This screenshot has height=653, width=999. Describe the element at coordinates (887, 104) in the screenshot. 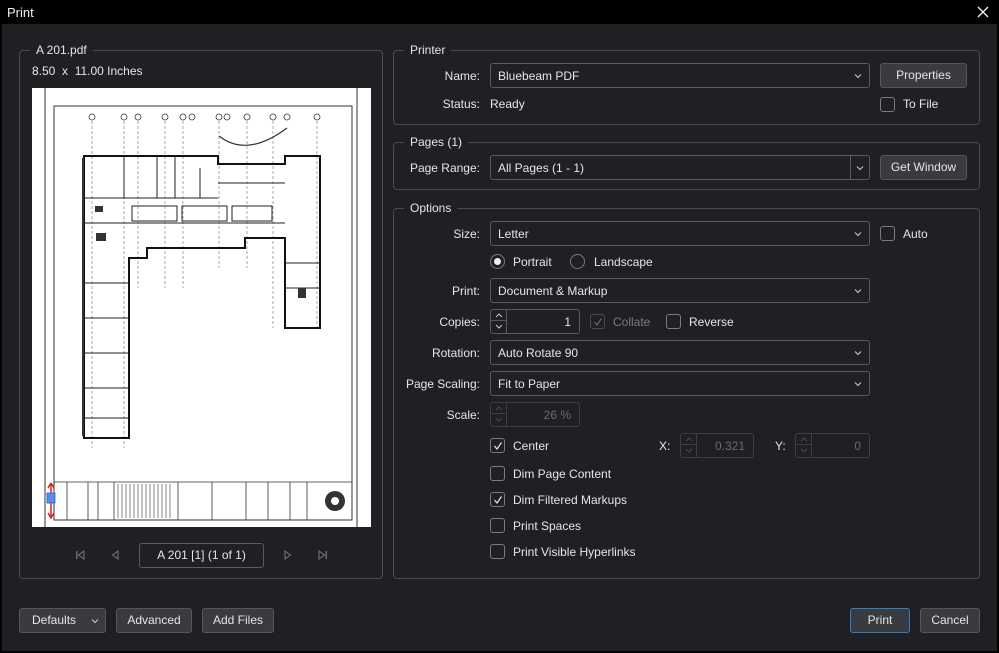

I see `to-file-checkbox` at that location.